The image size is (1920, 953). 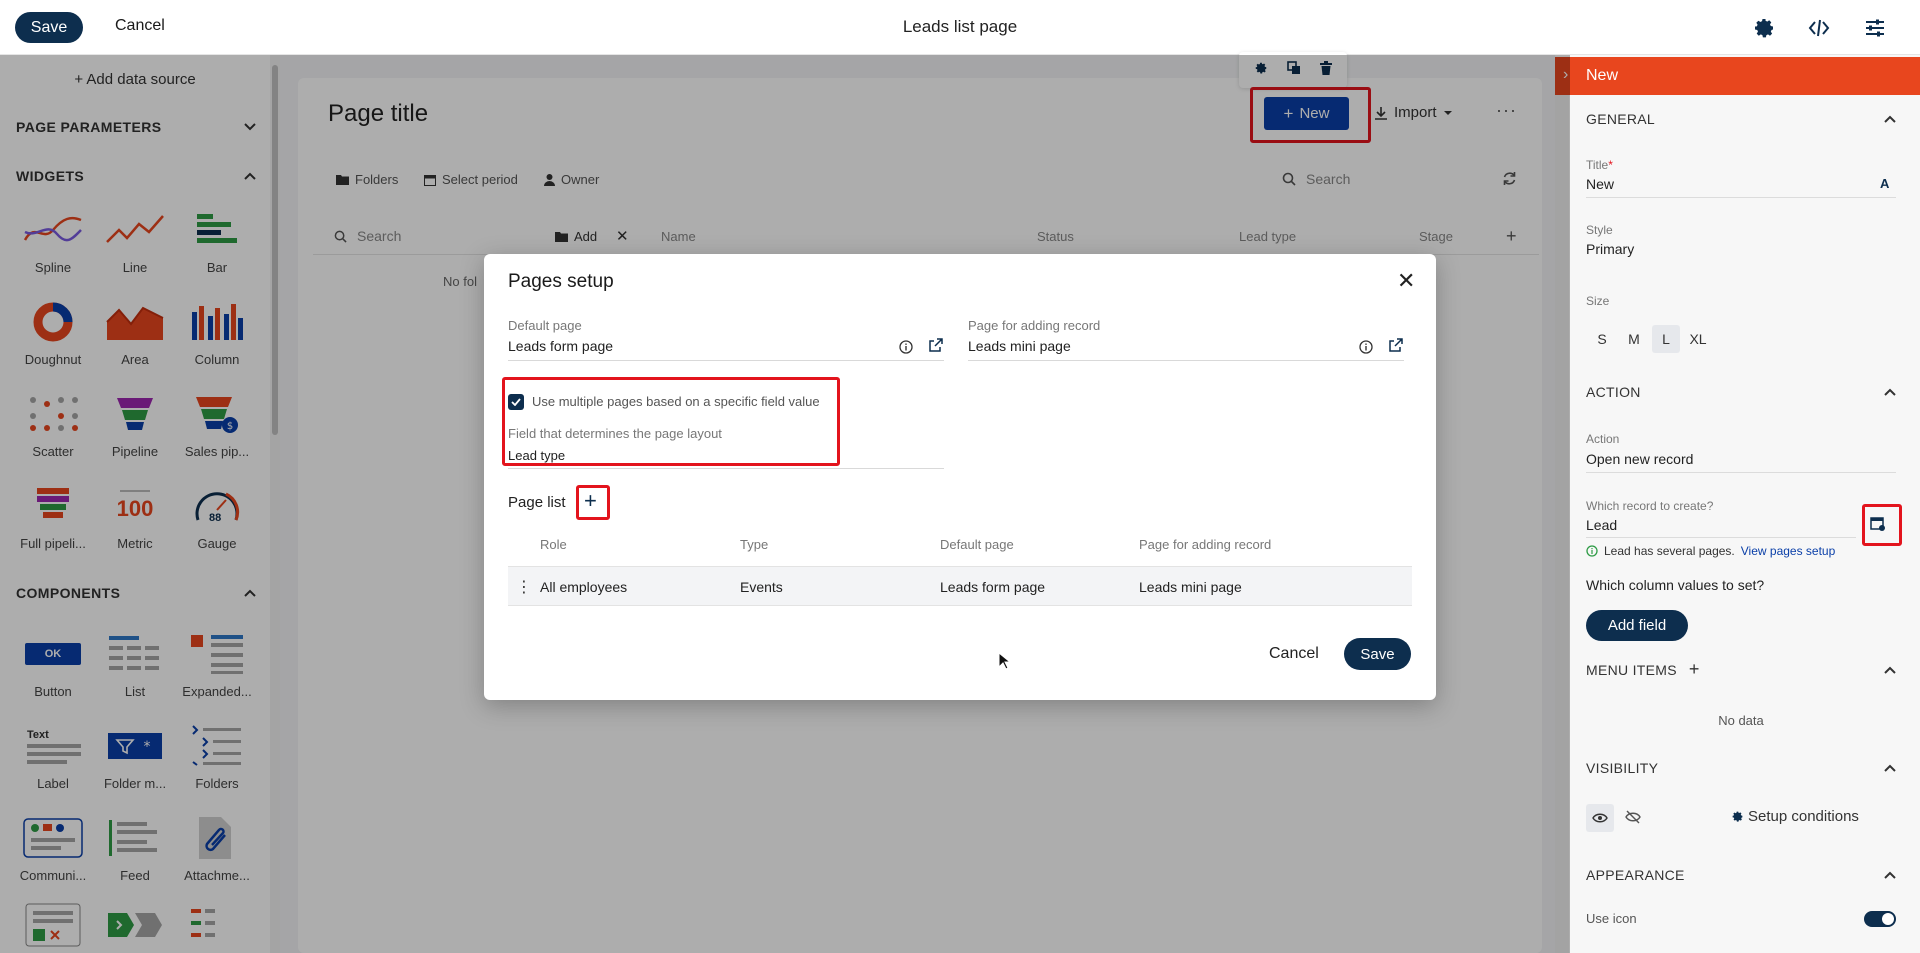 What do you see at coordinates (1601, 525) in the screenshot?
I see `which-record-select: Lead` at bounding box center [1601, 525].